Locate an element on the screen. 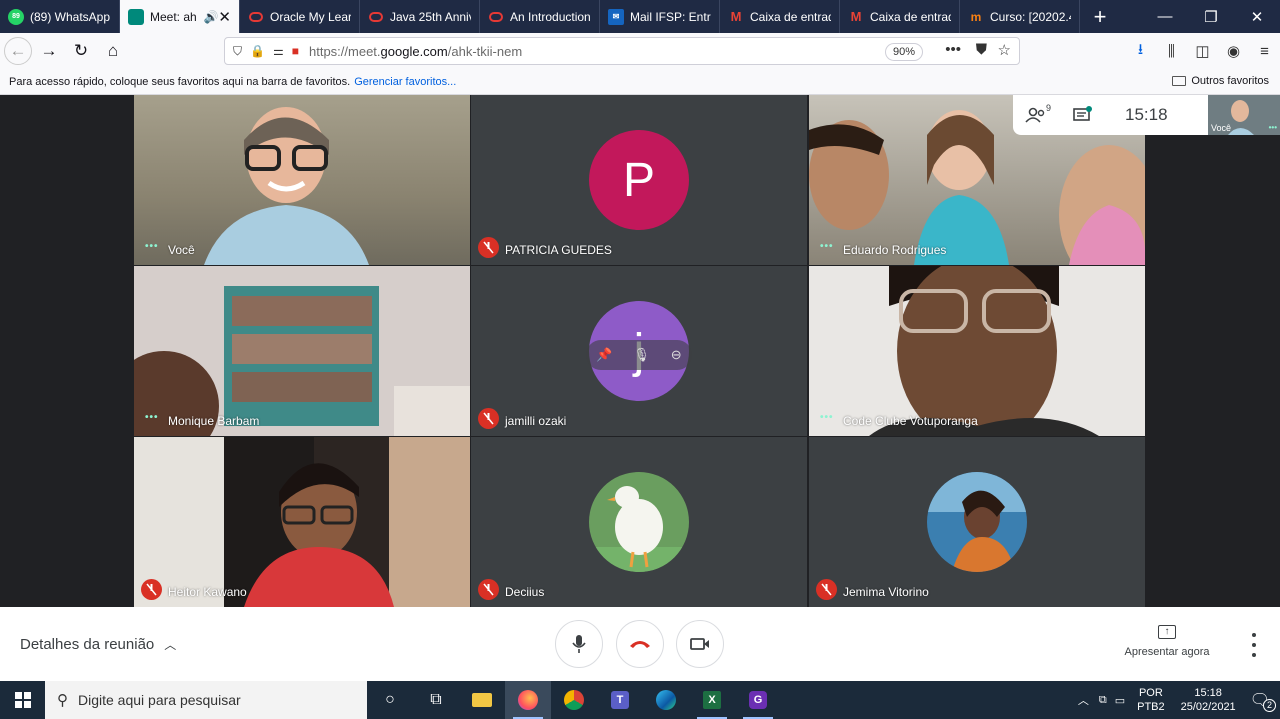 This screenshot has height=719, width=1280. camera-sharing-icon: ■ is located at coordinates (295, 51).